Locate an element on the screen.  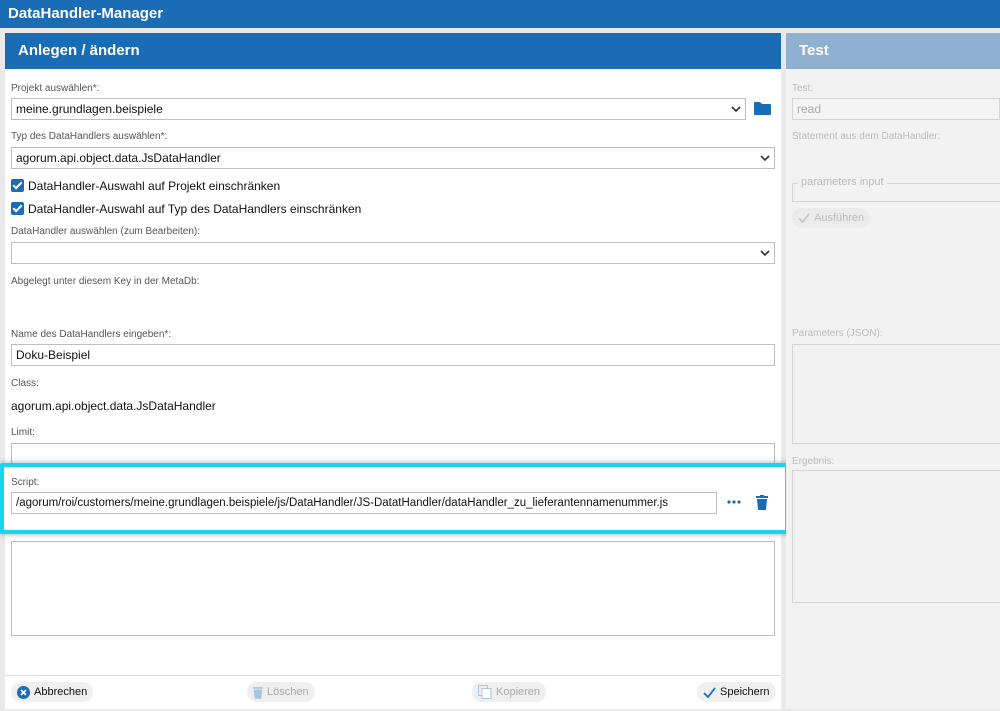
test-panel-title: Test is located at coordinates (893, 51).